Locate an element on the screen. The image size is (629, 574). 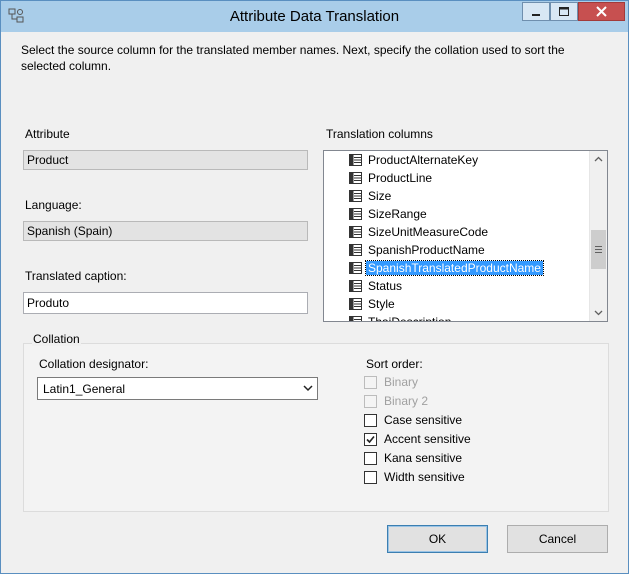
list-item: ProductLine is located at coordinates (391, 178).